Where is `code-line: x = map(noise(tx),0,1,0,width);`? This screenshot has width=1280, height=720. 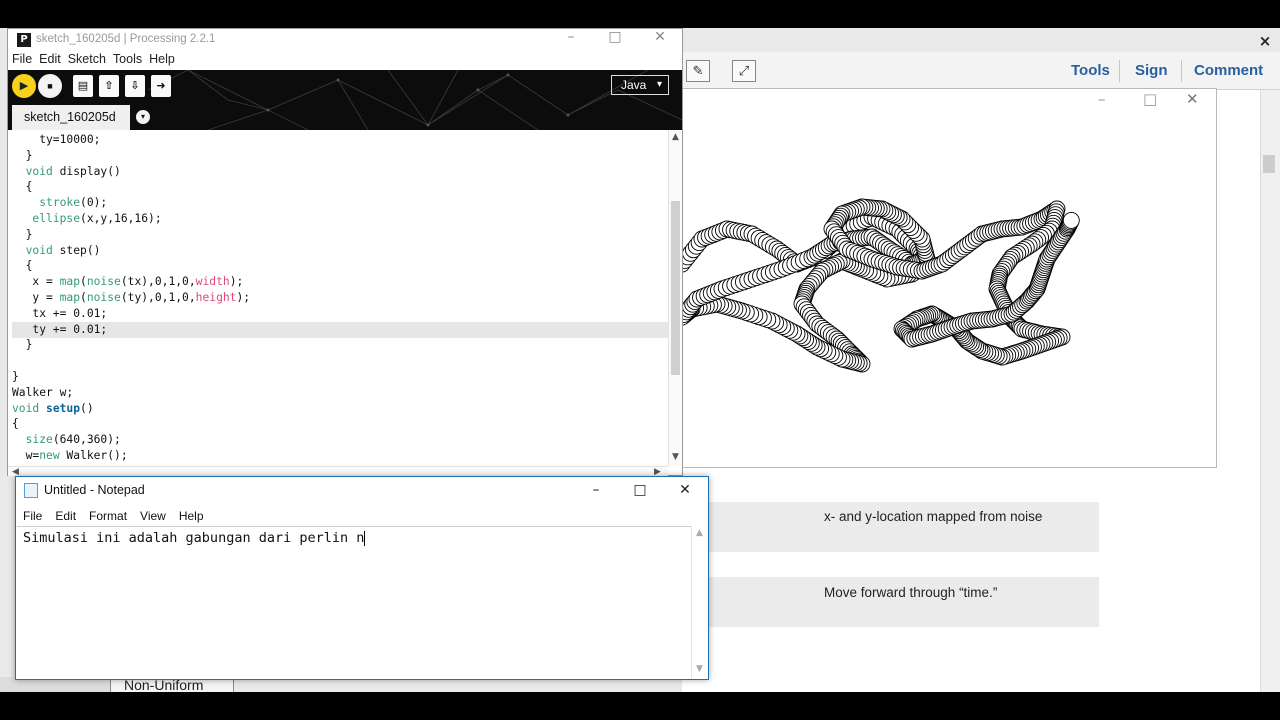
code-line: x = map(noise(tx),0,1,0,width); is located at coordinates (340, 282).